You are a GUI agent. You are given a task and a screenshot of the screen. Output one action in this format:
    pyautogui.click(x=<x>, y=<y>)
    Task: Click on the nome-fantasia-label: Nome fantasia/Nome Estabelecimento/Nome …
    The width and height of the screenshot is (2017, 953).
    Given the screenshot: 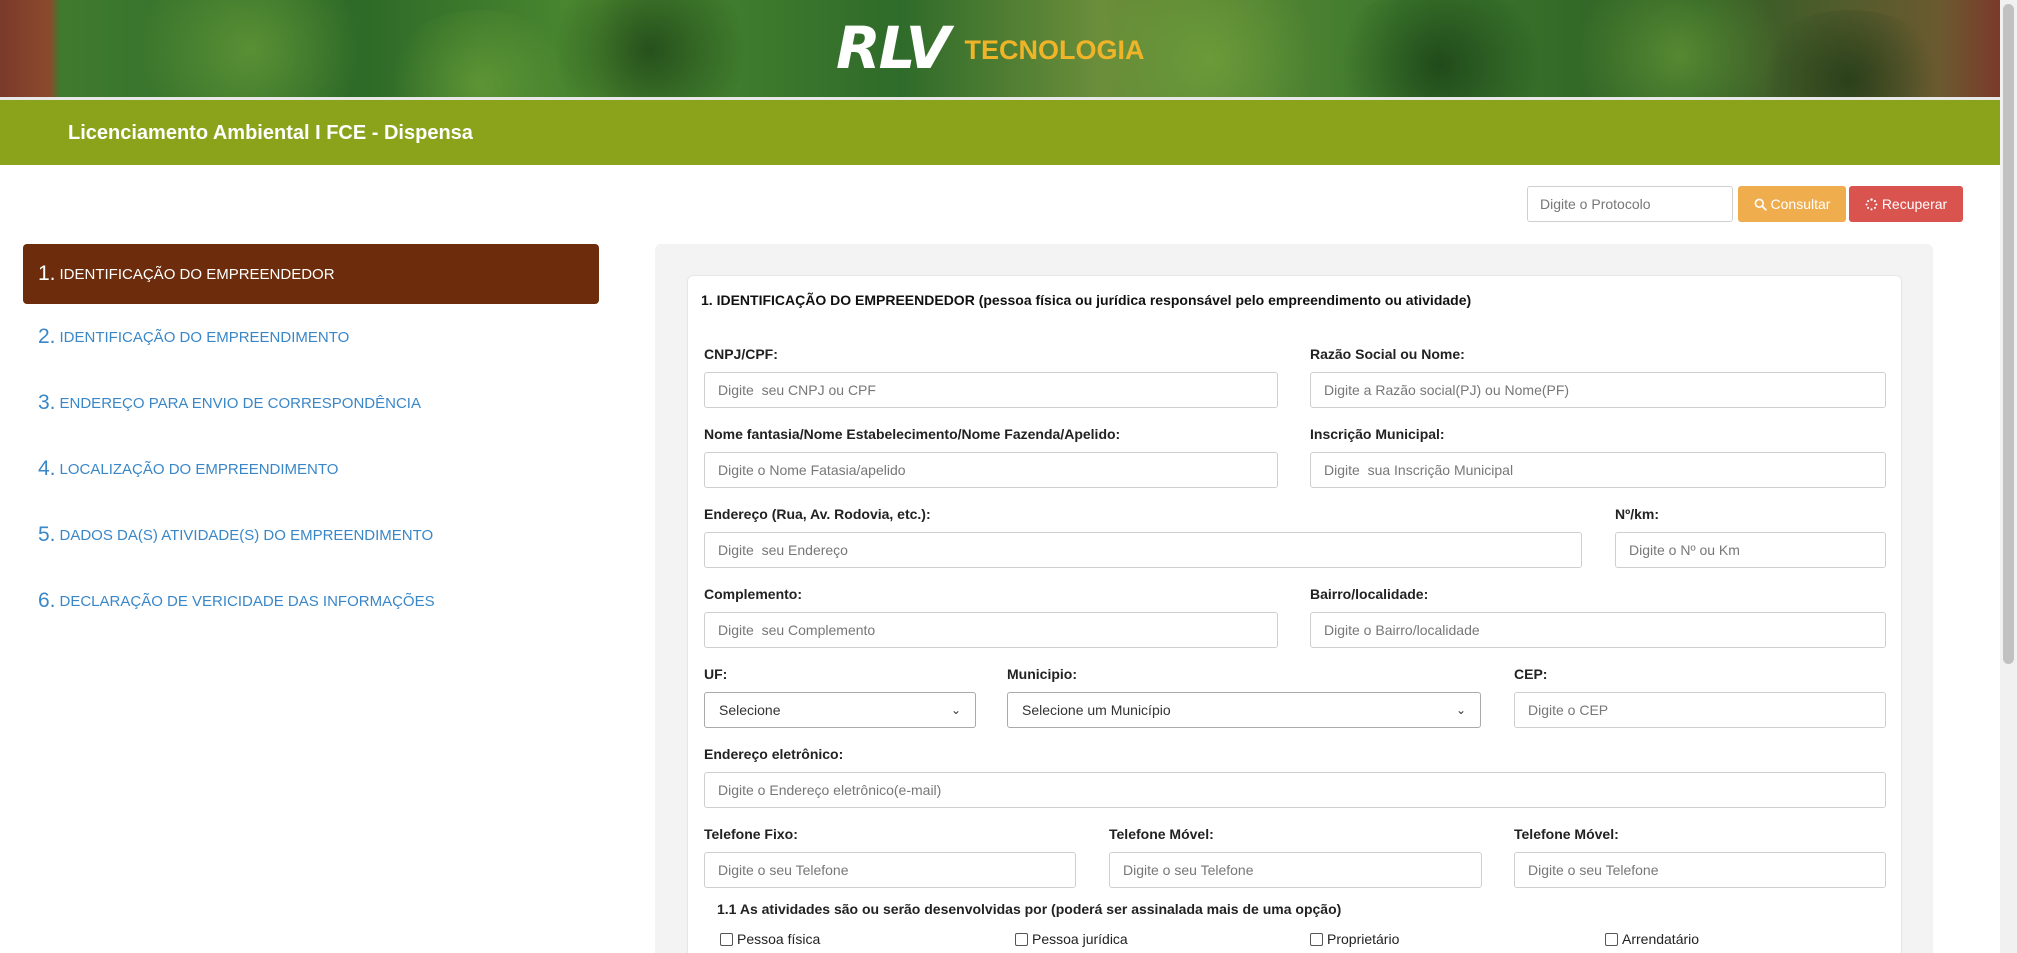 What is the action you would take?
    pyautogui.click(x=912, y=434)
    